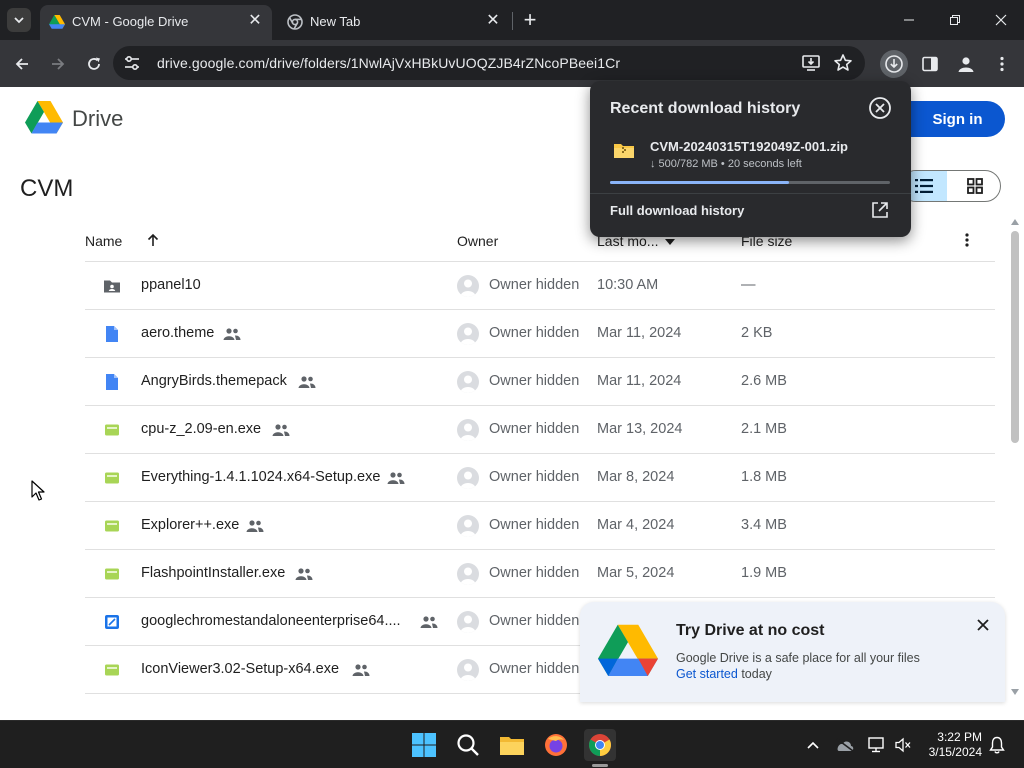 The width and height of the screenshot is (1024, 768). What do you see at coordinates (974, 186) in the screenshot?
I see `grid-view-button` at bounding box center [974, 186].